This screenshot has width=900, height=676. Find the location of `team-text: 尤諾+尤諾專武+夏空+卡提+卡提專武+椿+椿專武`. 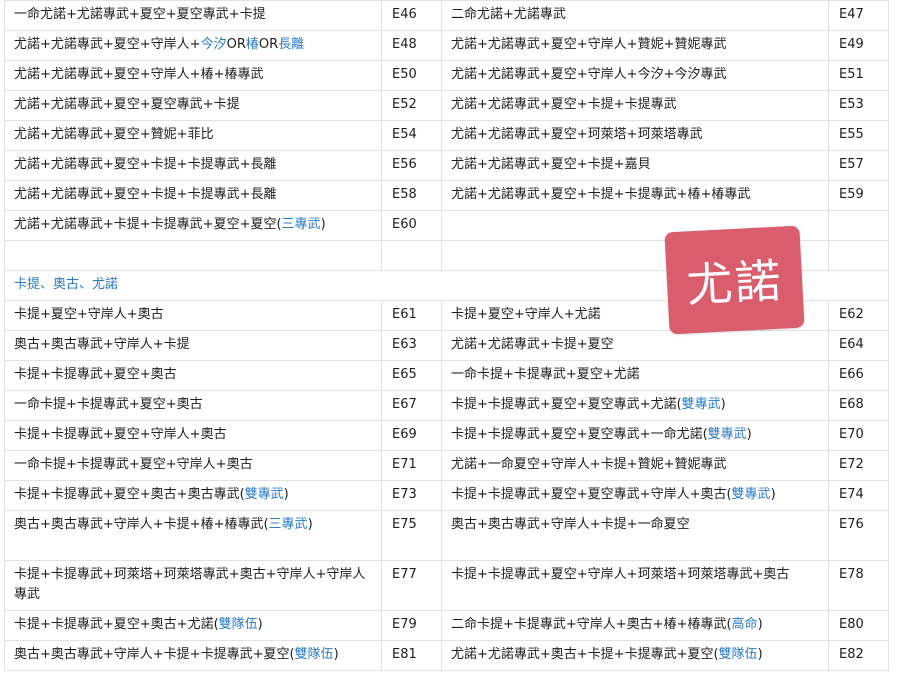

team-text: 尤諾+尤諾專武+夏空+卡提+卡提專武+椿+椿專武 is located at coordinates (601, 194).